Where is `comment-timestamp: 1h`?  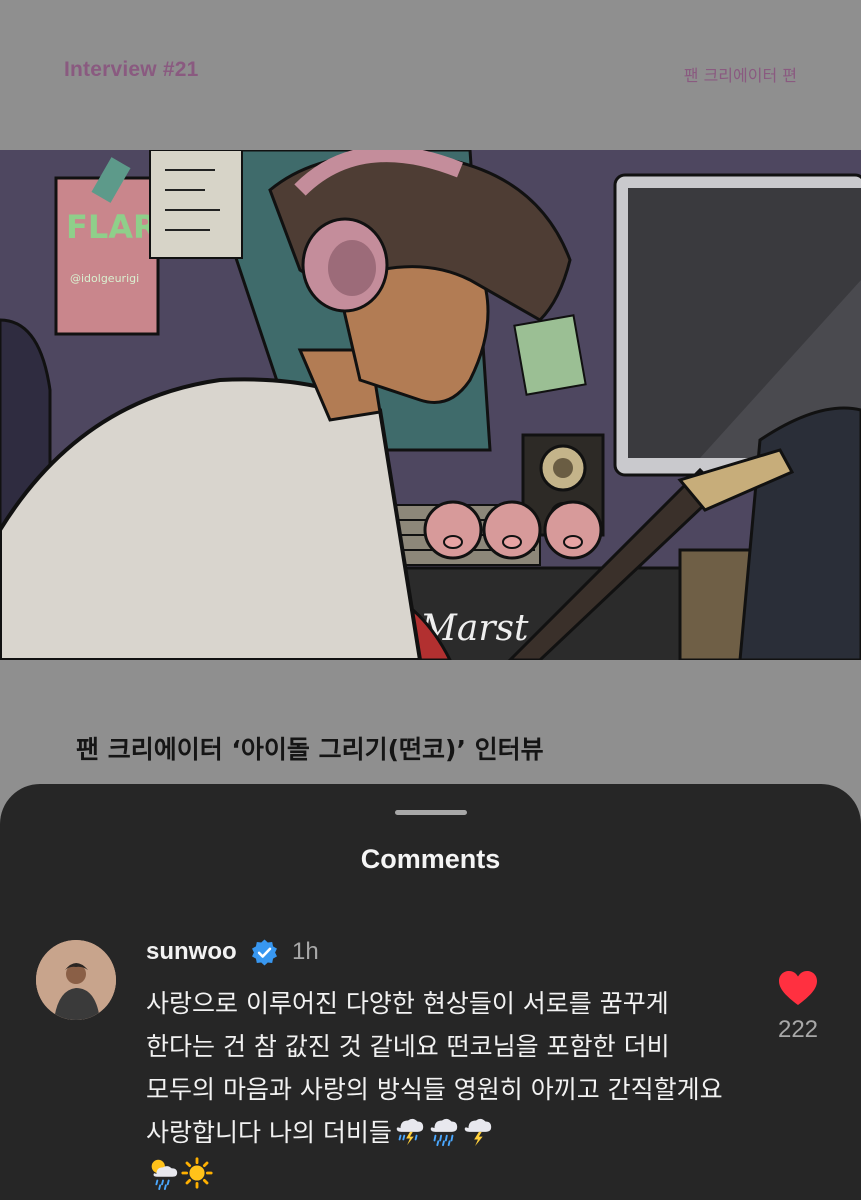 comment-timestamp: 1h is located at coordinates (305, 951).